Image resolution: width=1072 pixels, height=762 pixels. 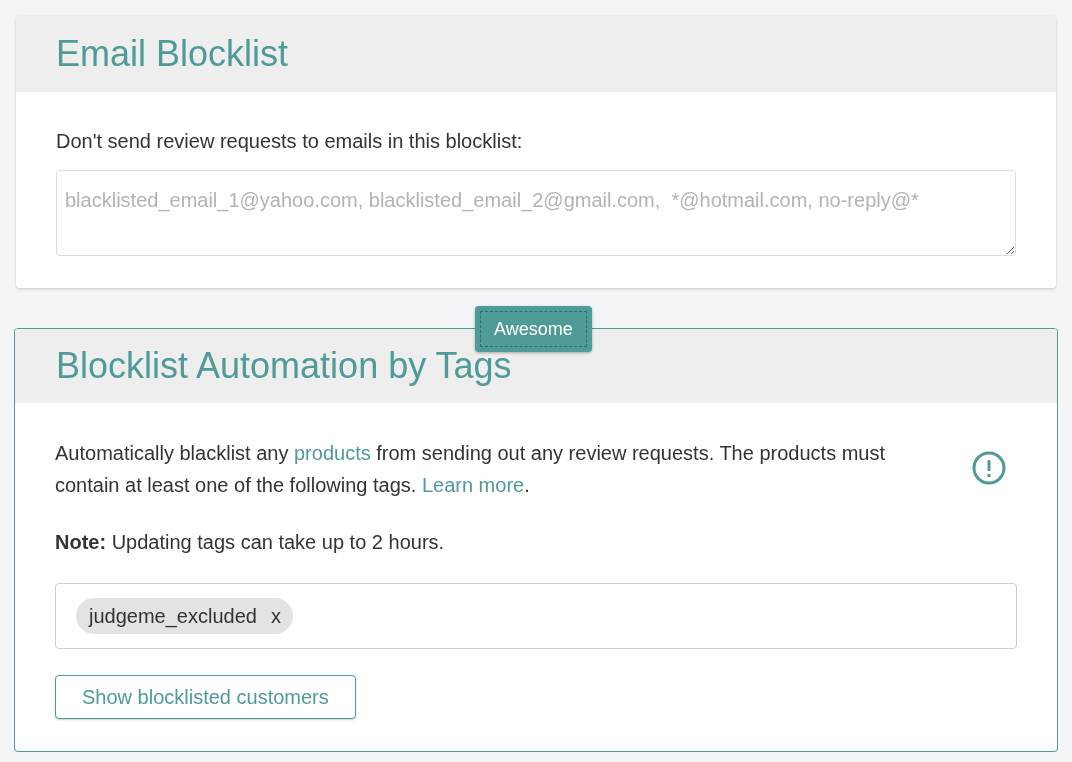 What do you see at coordinates (250, 542) in the screenshot?
I see `note-text: Note: Updating tags can take up to 2 hours.` at bounding box center [250, 542].